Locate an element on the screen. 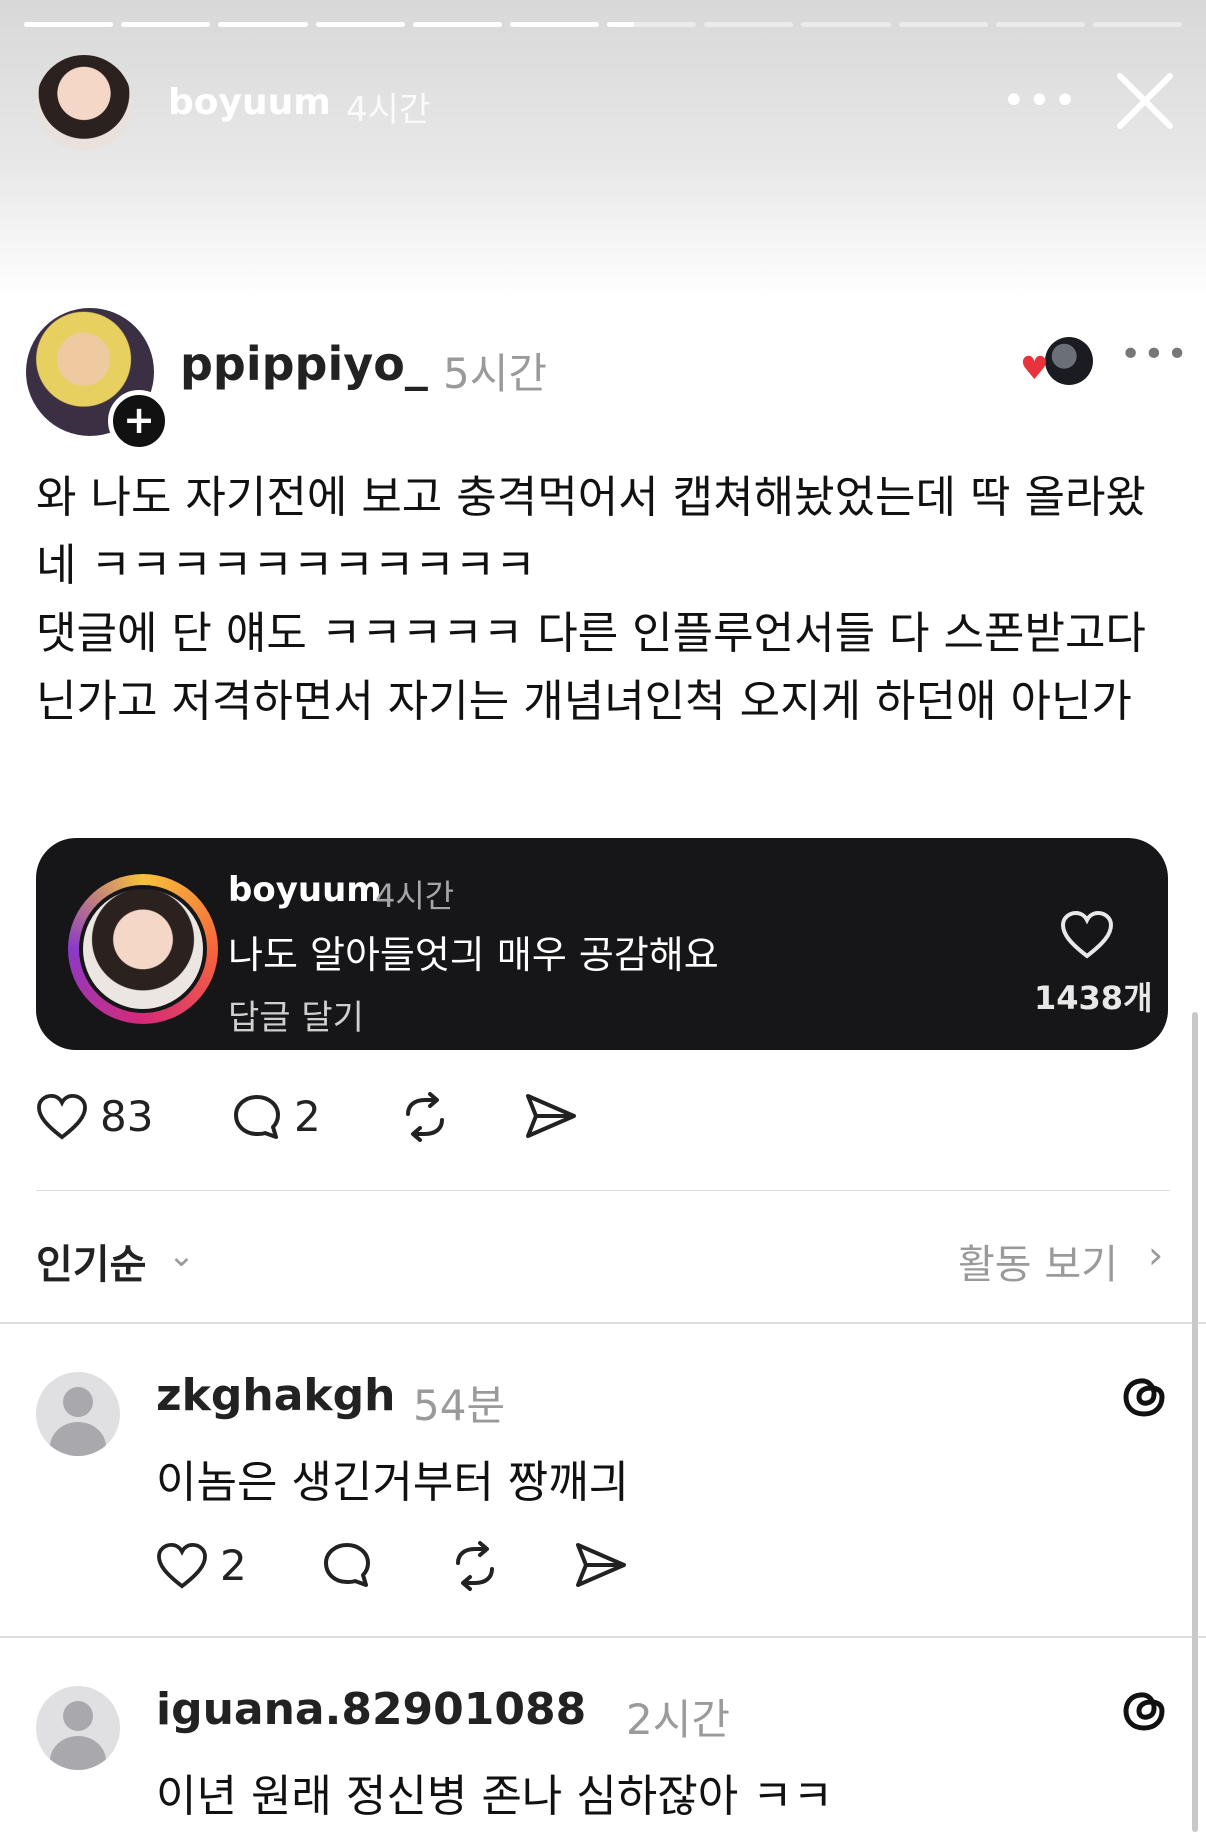 The width and height of the screenshot is (1206, 1832). quoted-avatar is located at coordinates (143, 949).